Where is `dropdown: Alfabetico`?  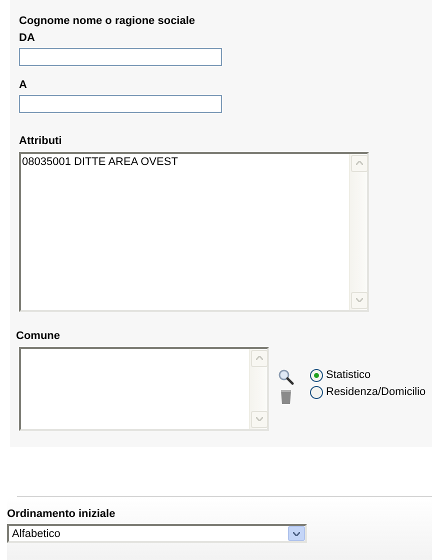 dropdown: Alfabetico is located at coordinates (157, 533).